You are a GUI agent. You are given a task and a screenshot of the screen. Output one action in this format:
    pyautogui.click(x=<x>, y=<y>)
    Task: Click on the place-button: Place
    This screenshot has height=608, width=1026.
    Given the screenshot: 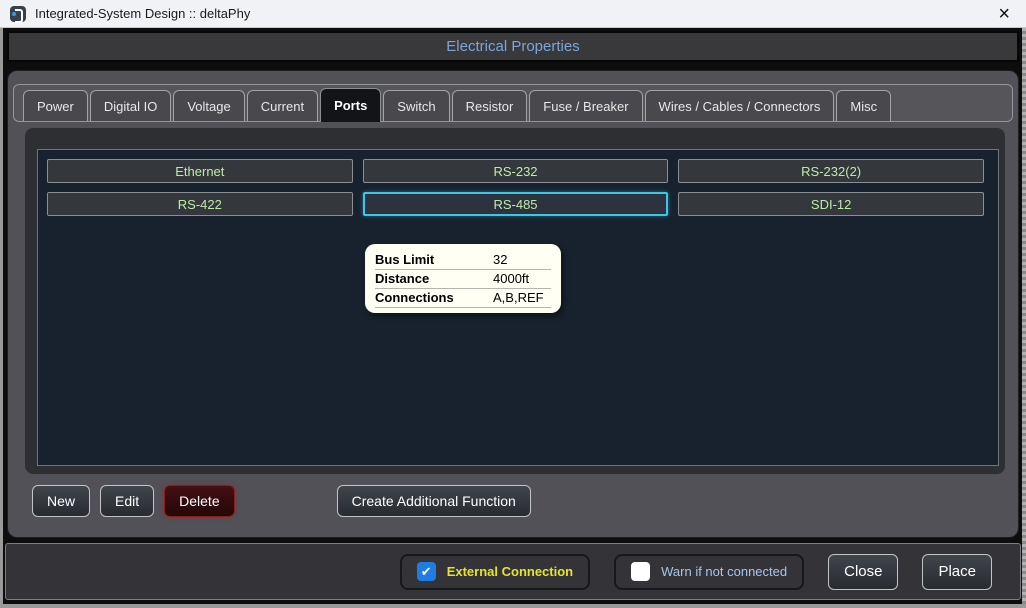 What is the action you would take?
    pyautogui.click(x=957, y=571)
    